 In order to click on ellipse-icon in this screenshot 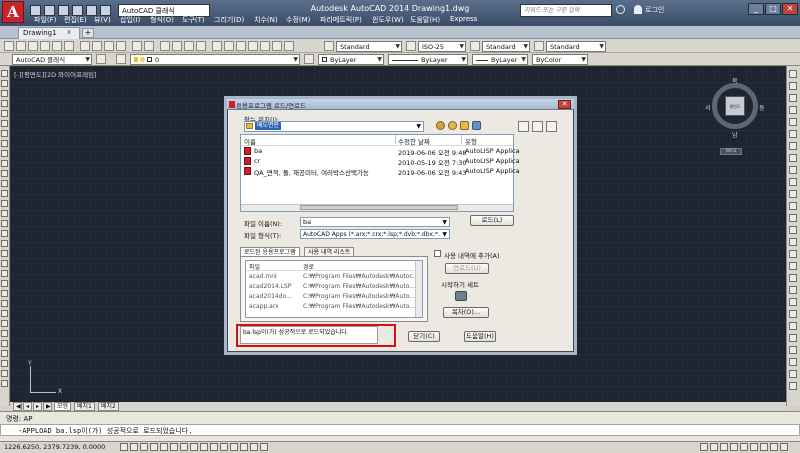, I will do `click(4, 163)`.